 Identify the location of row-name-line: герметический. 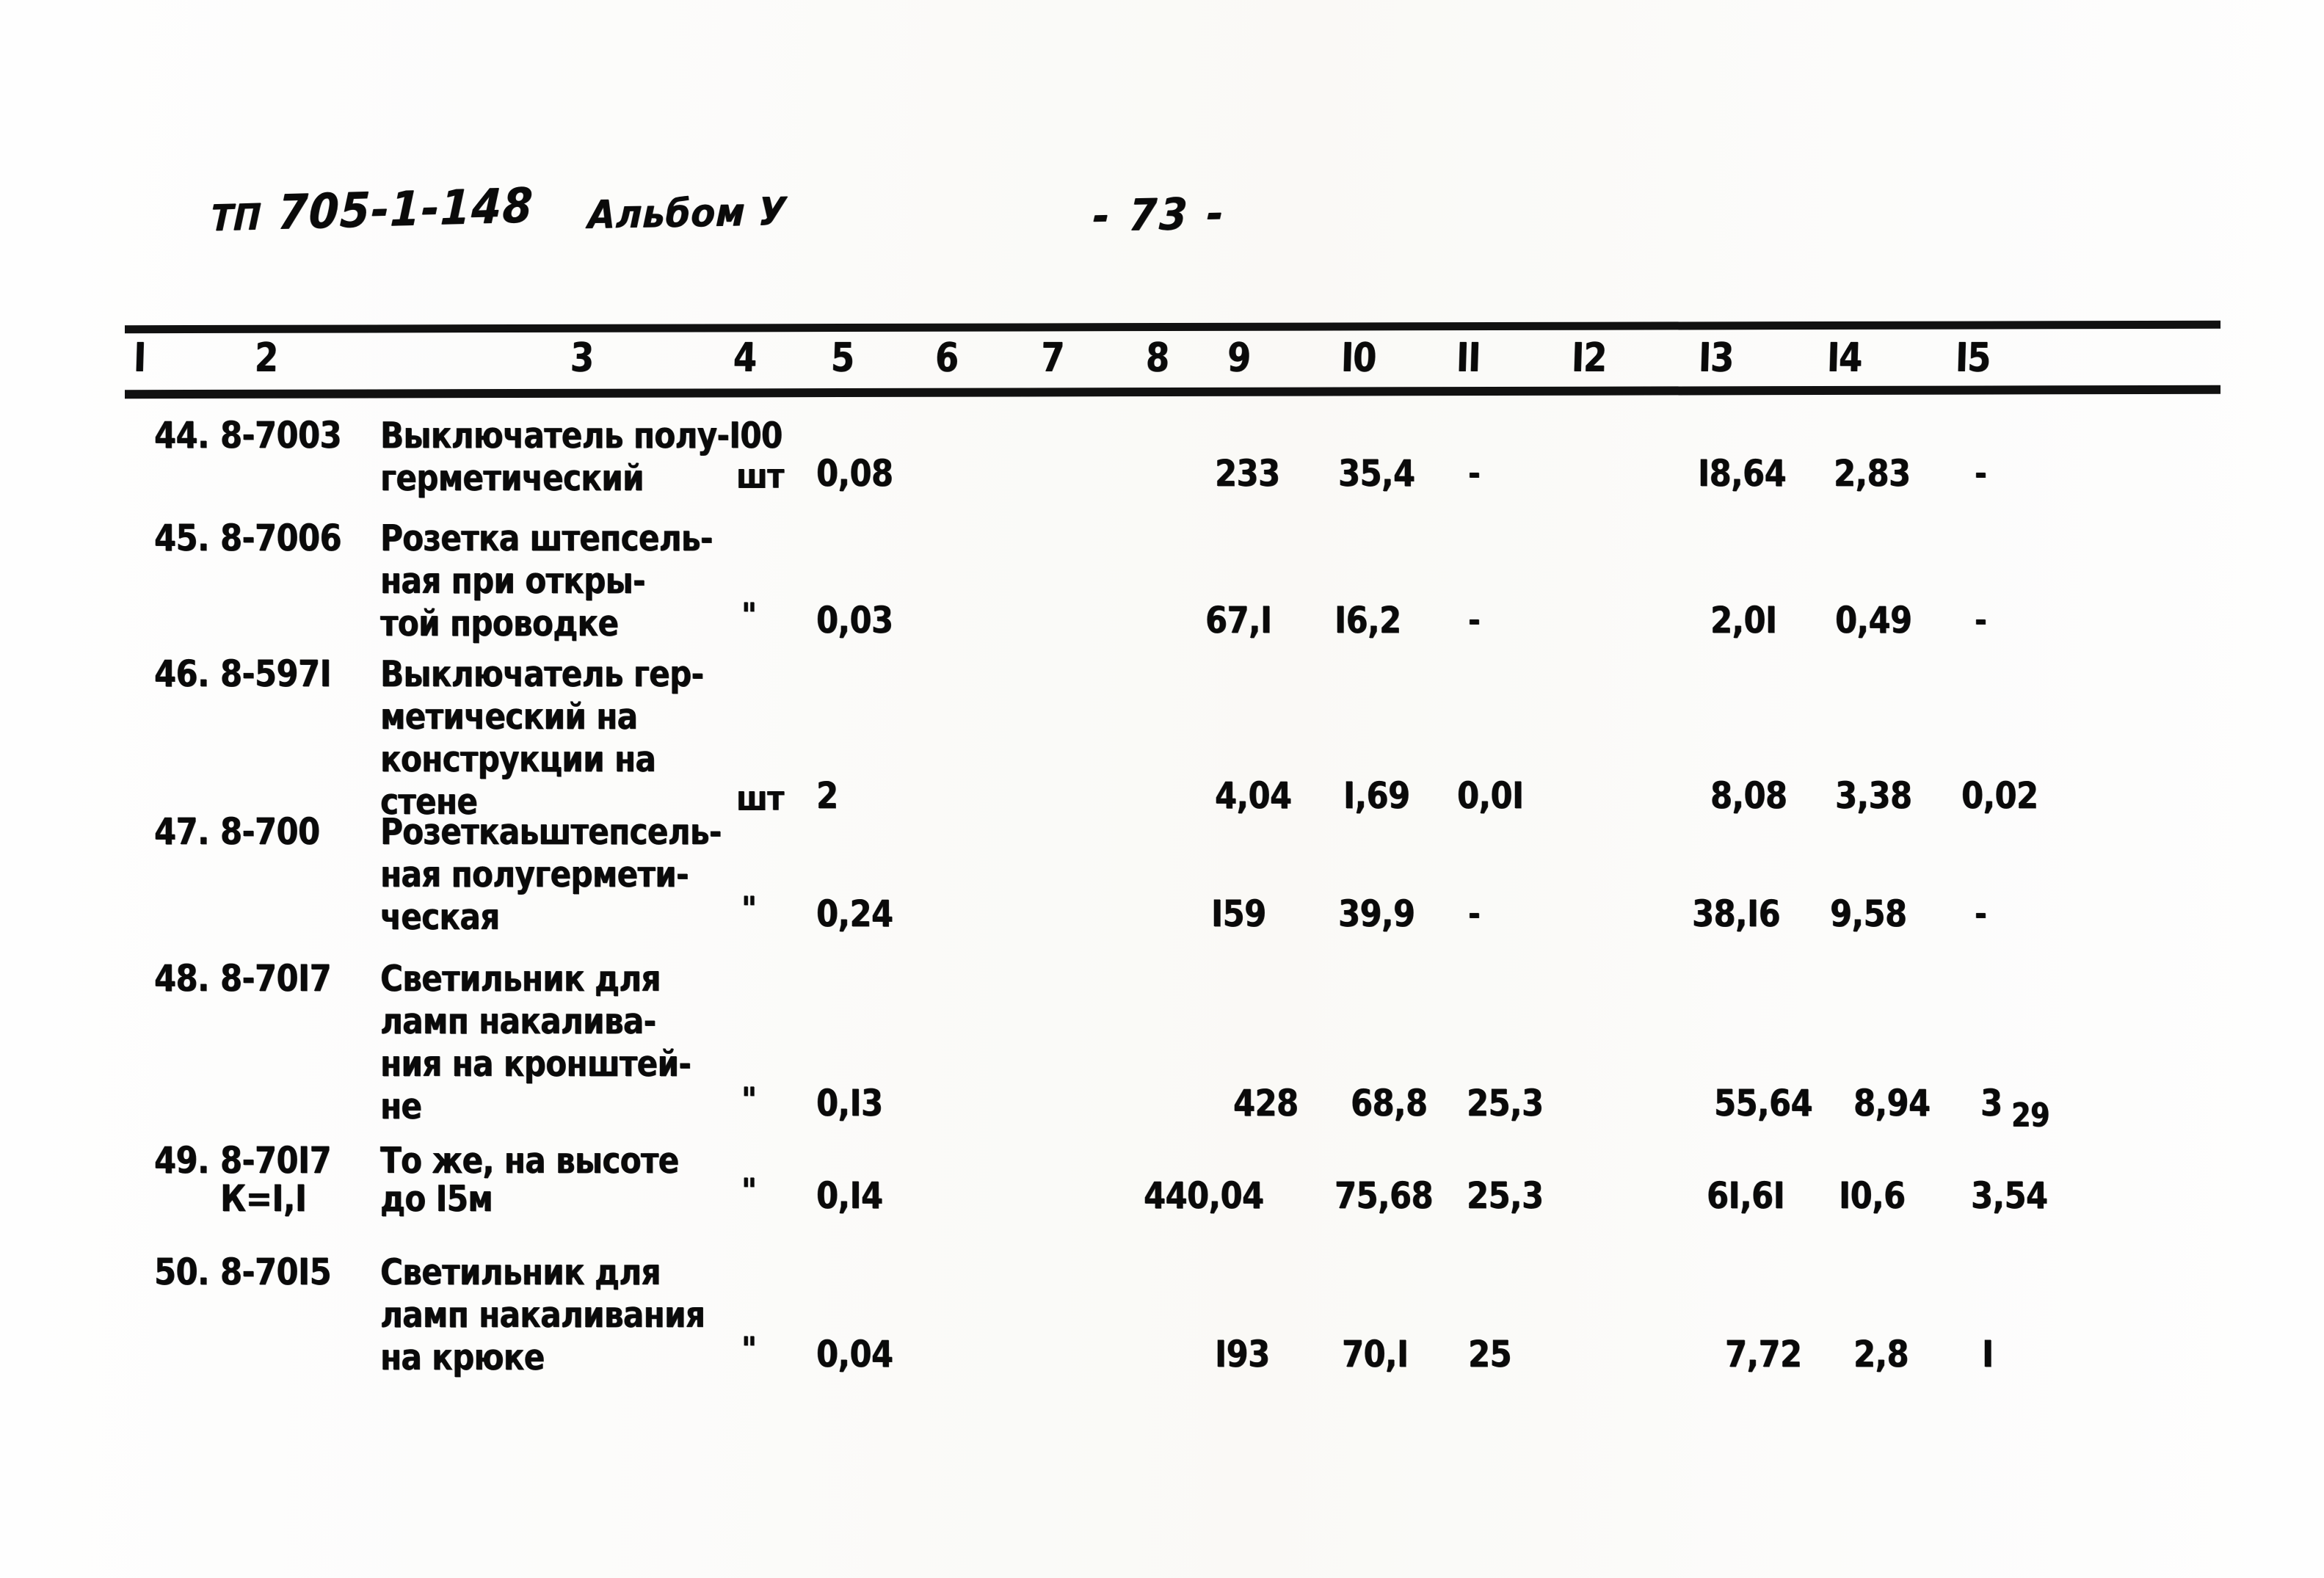
(512, 478).